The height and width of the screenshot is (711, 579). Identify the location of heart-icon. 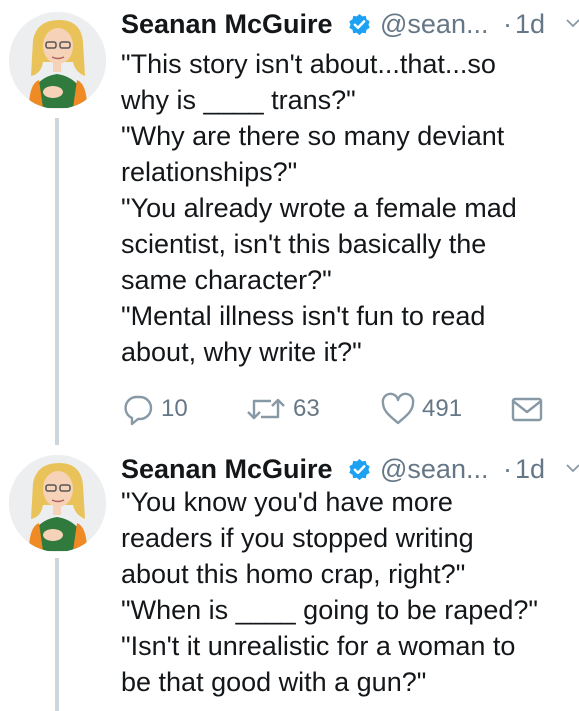
(398, 408).